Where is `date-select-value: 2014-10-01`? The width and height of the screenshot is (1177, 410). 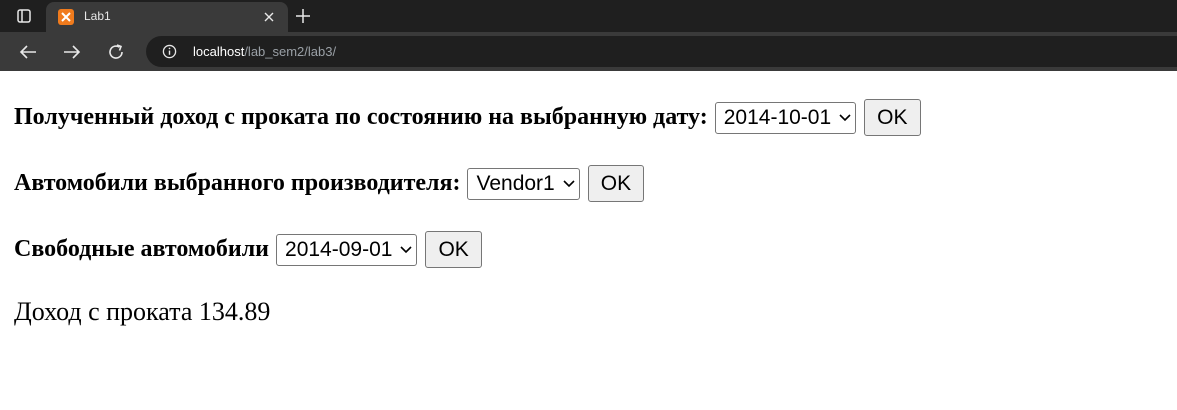 date-select-value: 2014-10-01 is located at coordinates (777, 117).